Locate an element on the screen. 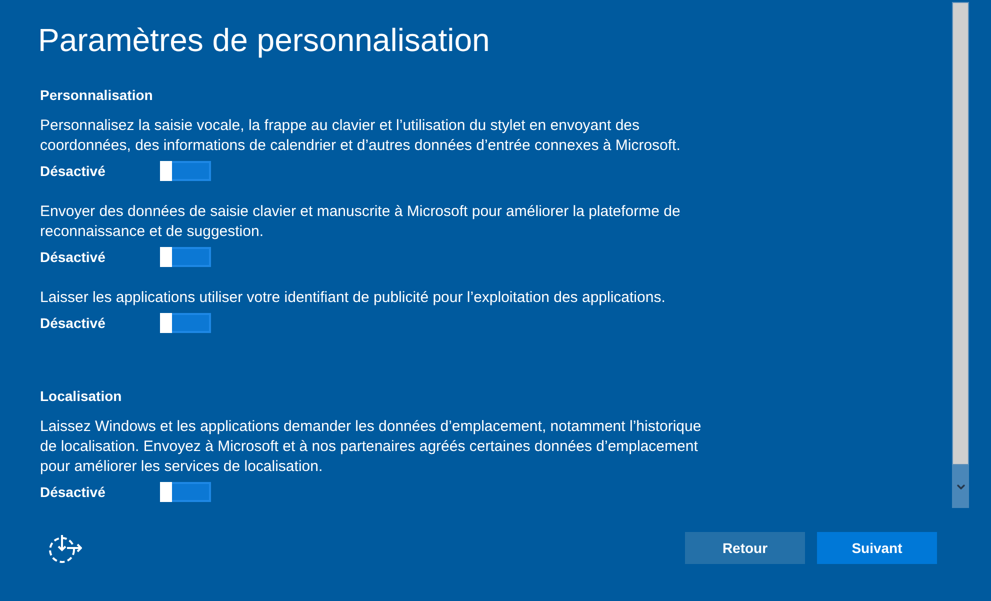  next-button: Suivant is located at coordinates (877, 548).